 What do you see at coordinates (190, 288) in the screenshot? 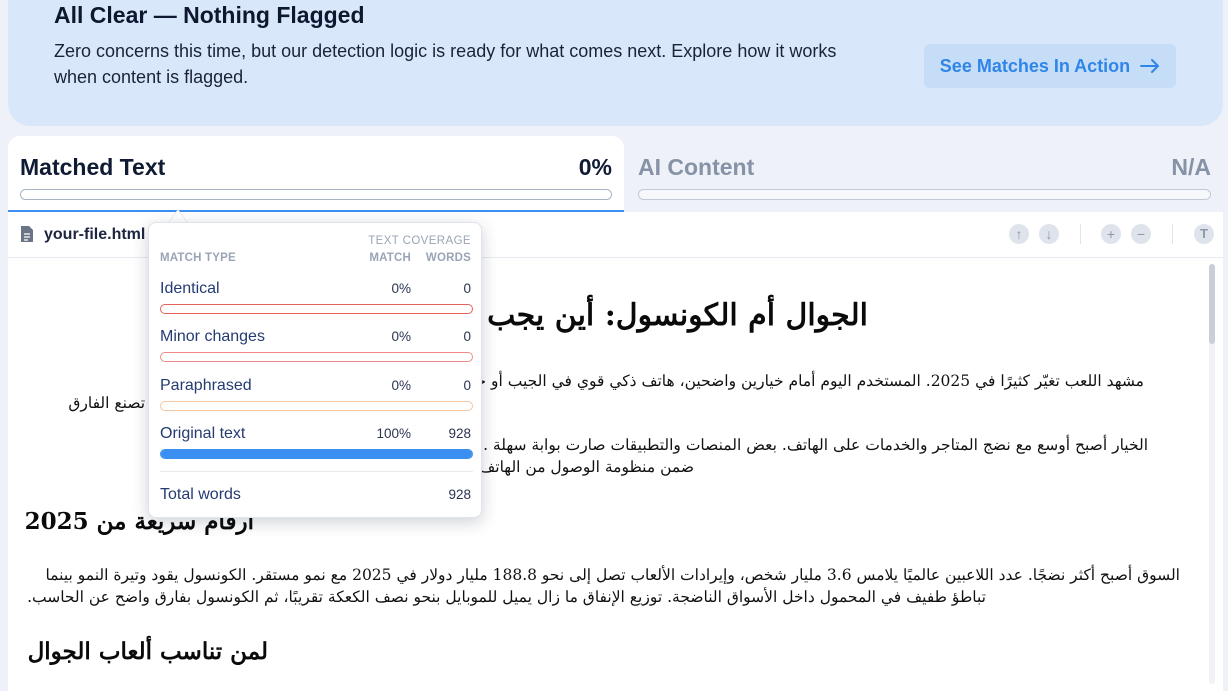
I see `row-identical-label: Identical` at bounding box center [190, 288].